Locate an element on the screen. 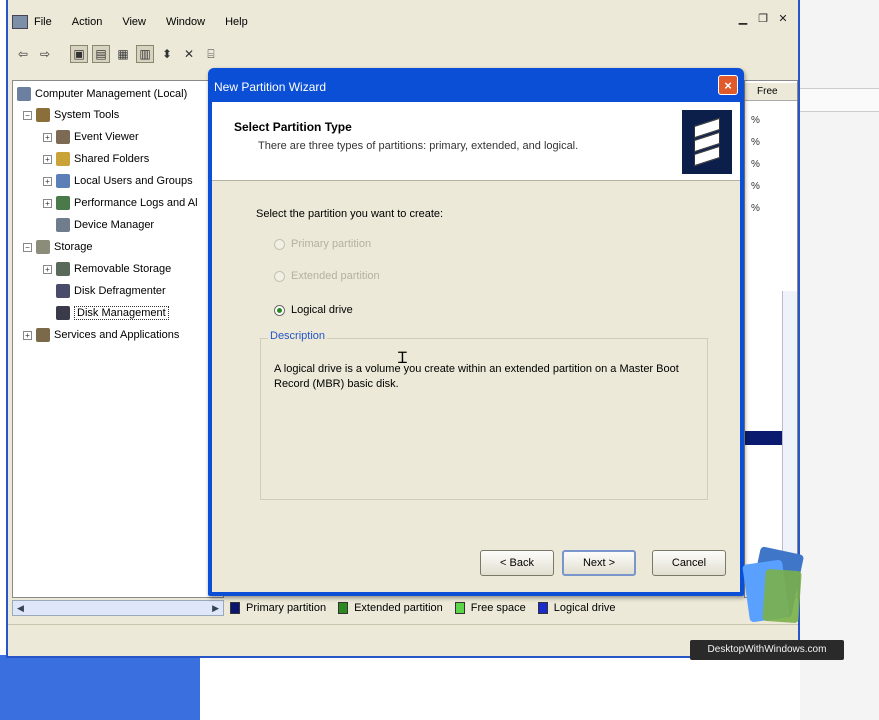  help-icon: ▥ is located at coordinates (145, 54).